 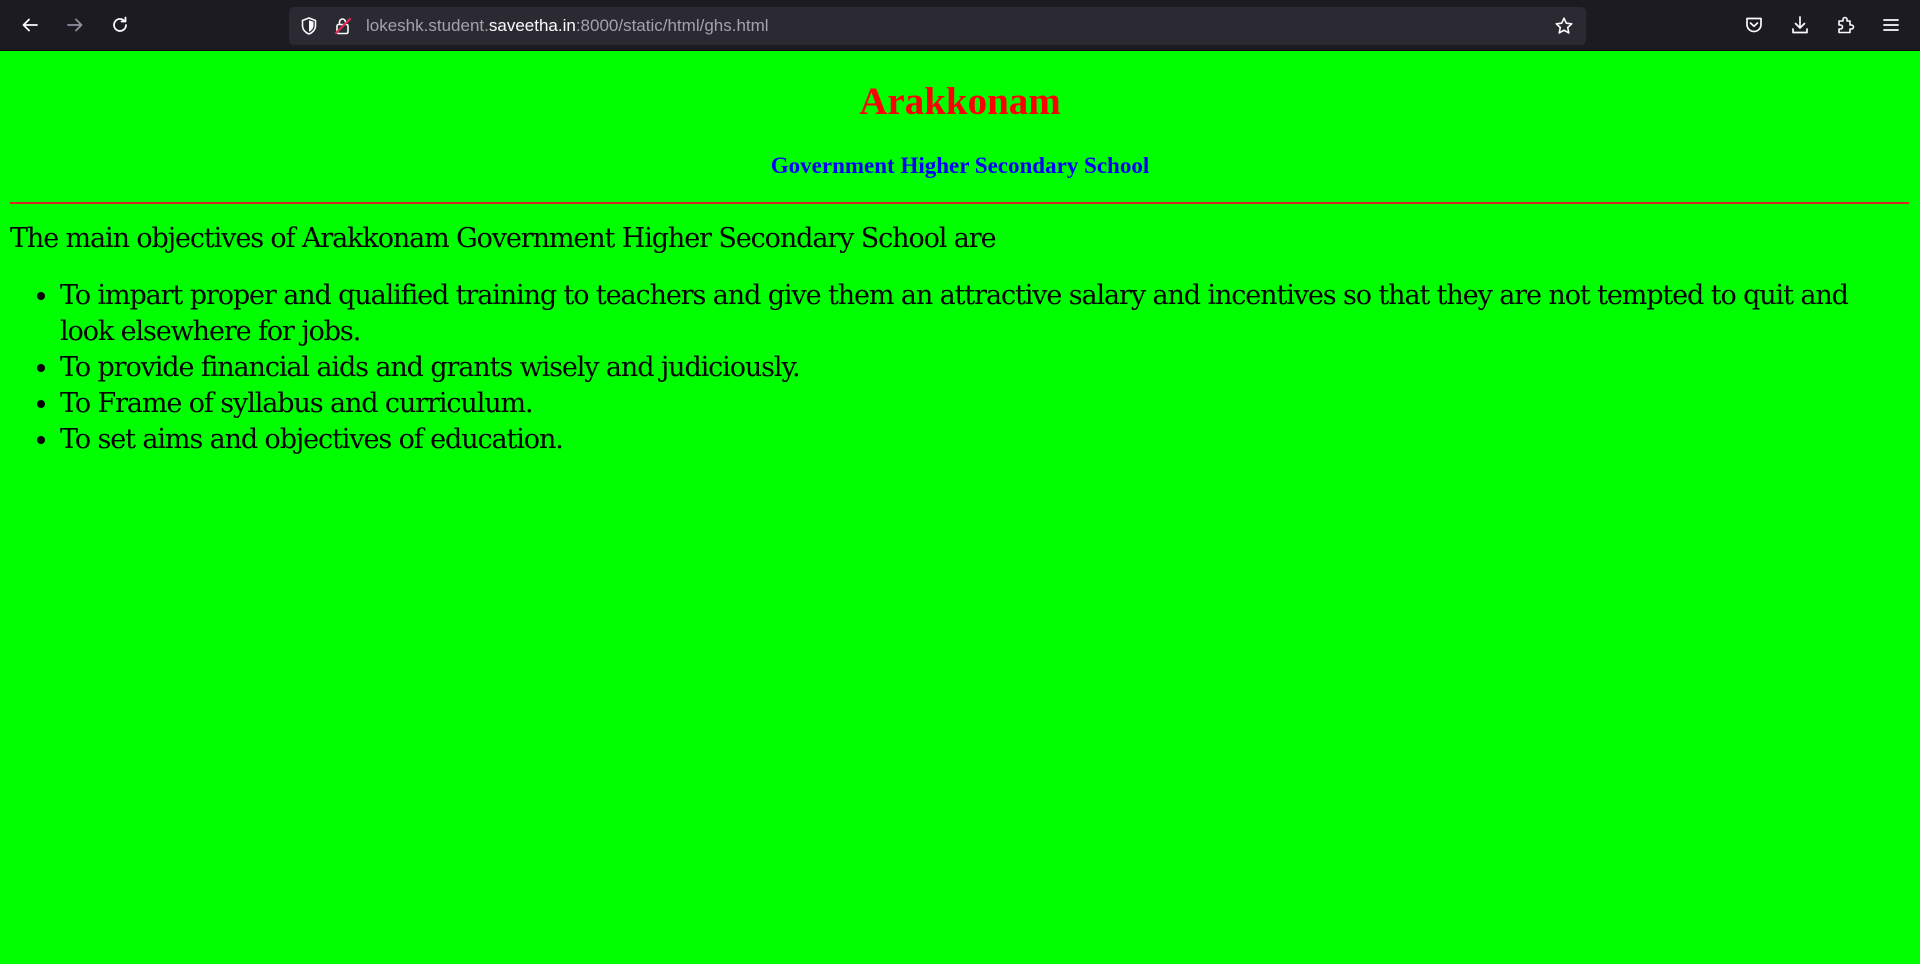 I want to click on reload-icon, so click(x=120, y=24).